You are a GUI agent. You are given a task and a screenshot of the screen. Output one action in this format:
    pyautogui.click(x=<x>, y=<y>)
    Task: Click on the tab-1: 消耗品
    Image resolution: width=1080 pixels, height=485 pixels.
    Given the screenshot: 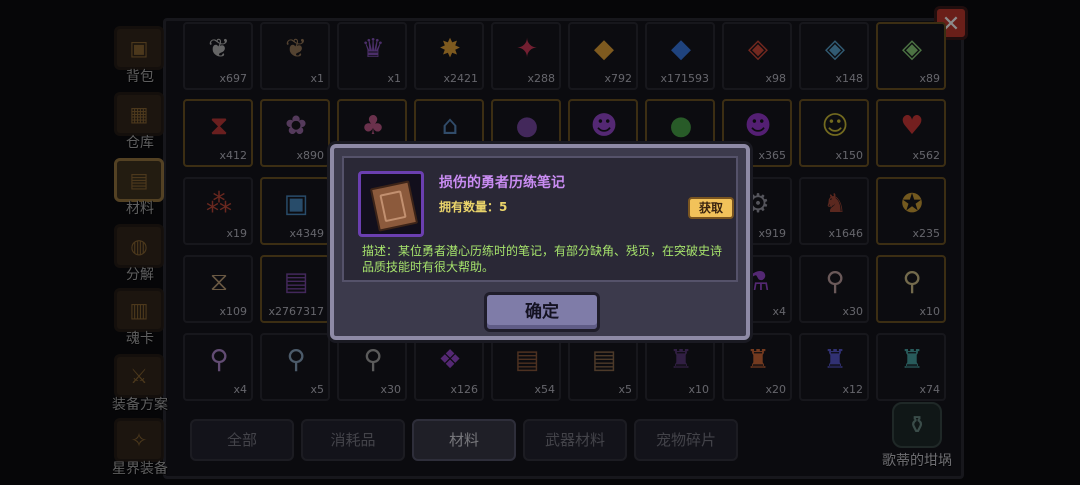 What is the action you would take?
    pyautogui.click(x=353, y=440)
    